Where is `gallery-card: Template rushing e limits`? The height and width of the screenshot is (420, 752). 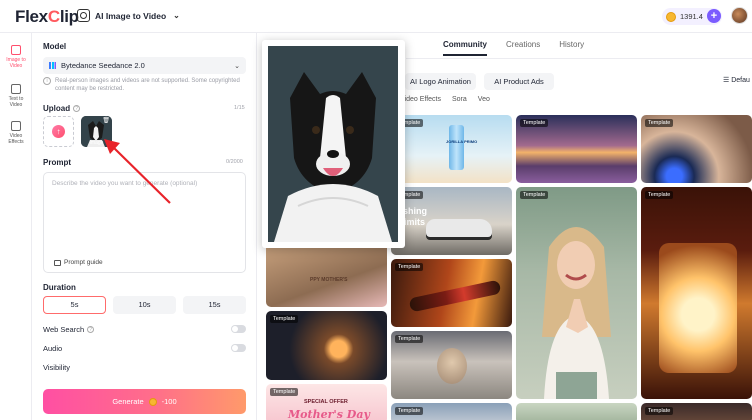
gallery-card: Template rushing e limits is located at coordinates (451, 221).